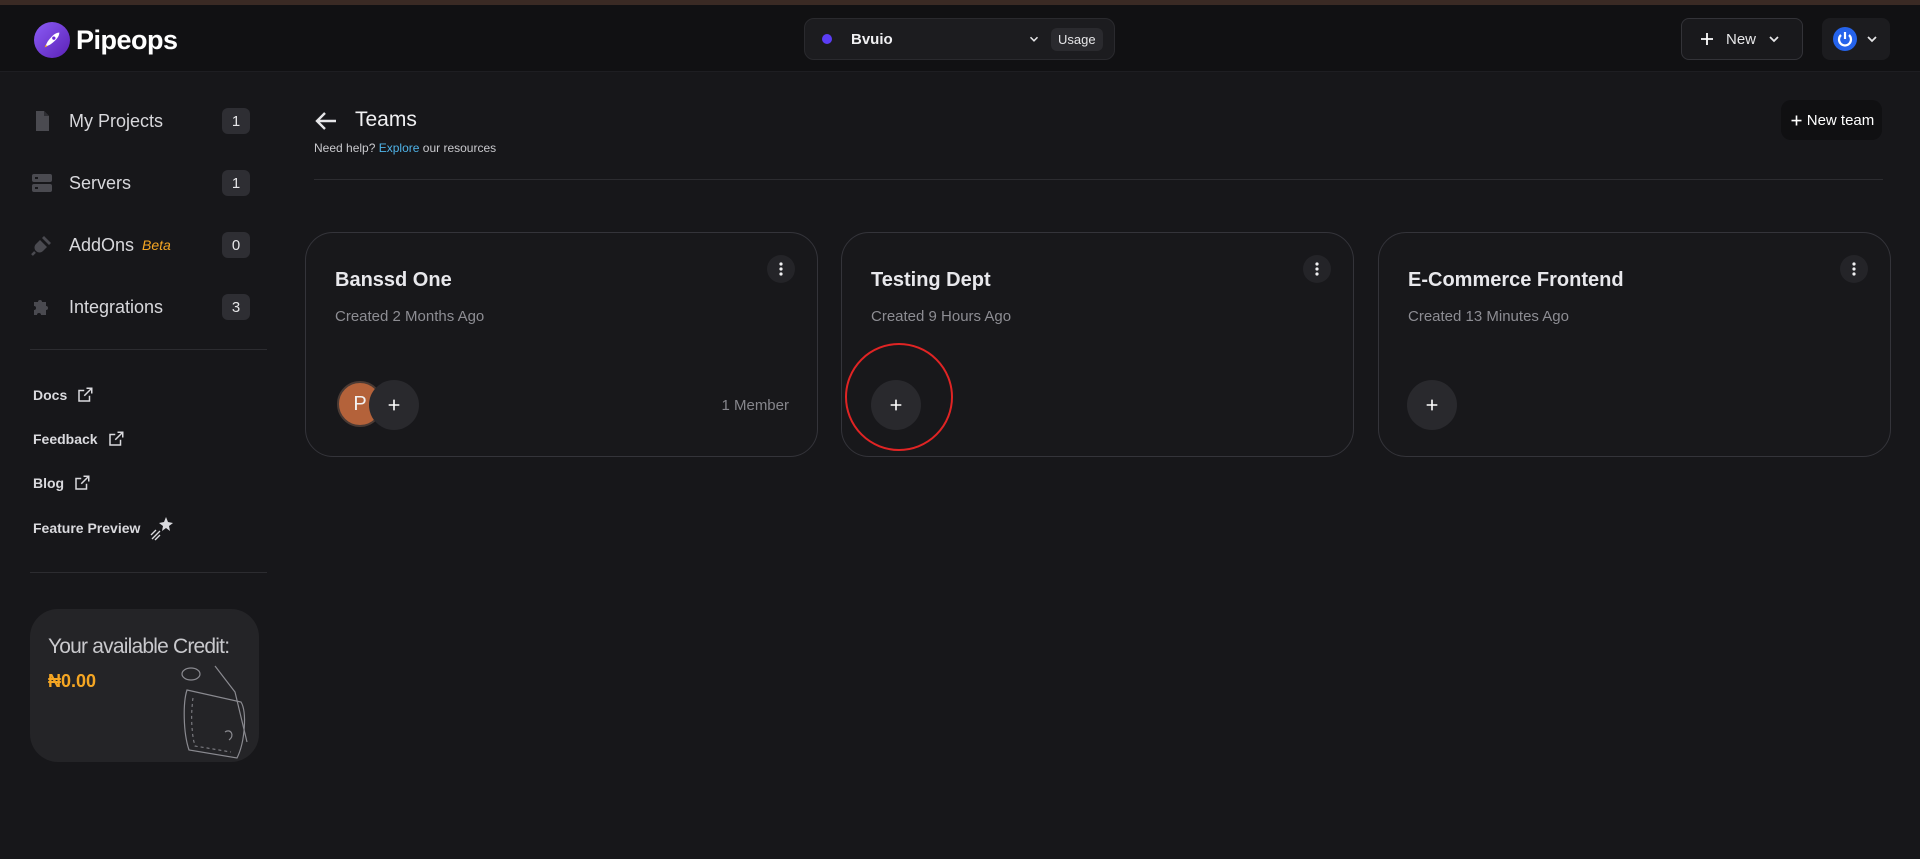  What do you see at coordinates (236, 245) in the screenshot?
I see `count-badge: 0` at bounding box center [236, 245].